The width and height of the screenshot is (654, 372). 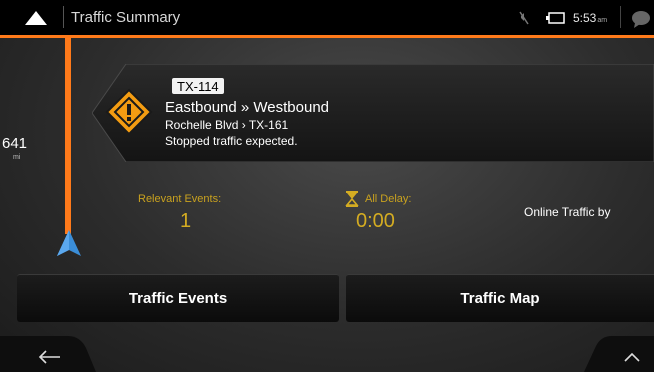 I want to click on expand-tab, so click(x=619, y=354).